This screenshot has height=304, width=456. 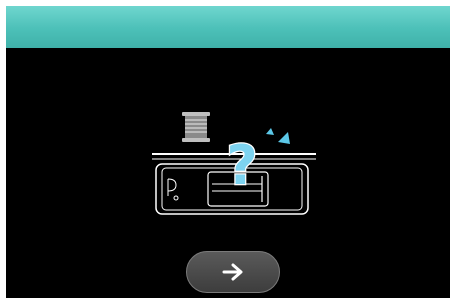 What do you see at coordinates (196, 127) in the screenshot?
I see `thread-spool-icon` at bounding box center [196, 127].